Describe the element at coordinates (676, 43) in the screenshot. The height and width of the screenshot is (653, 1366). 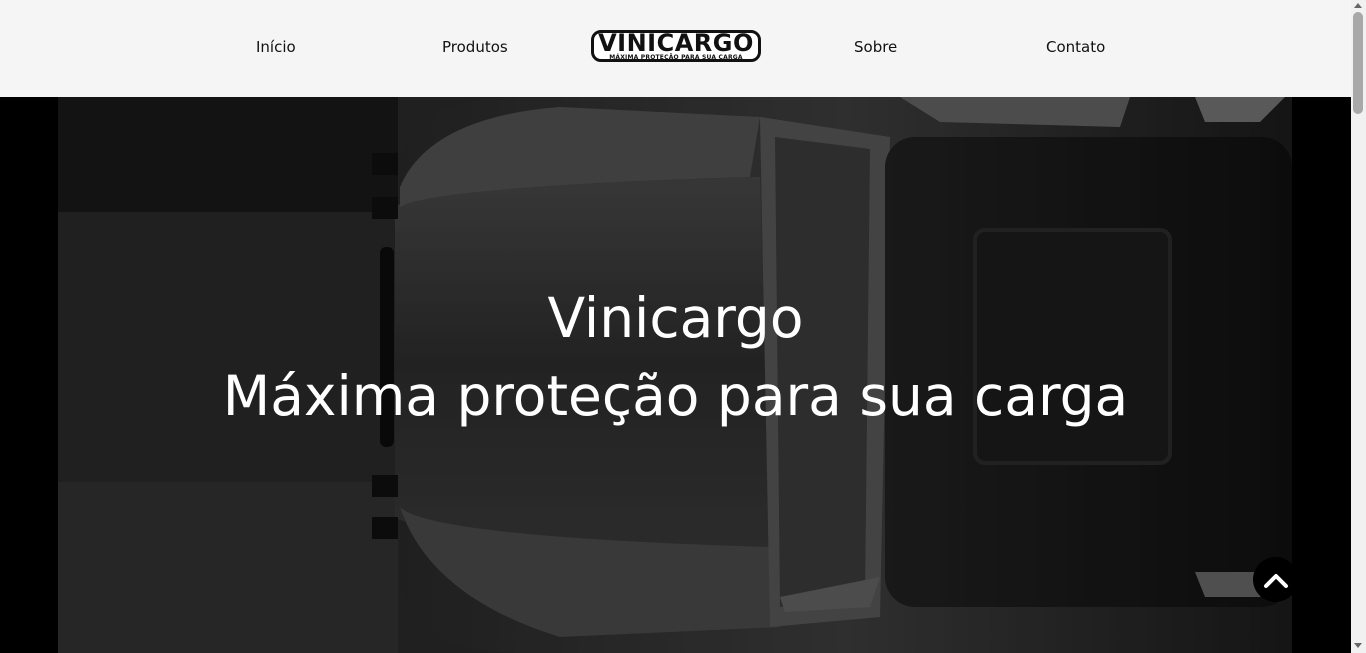
I see `logo-name: VINICARGO` at that location.